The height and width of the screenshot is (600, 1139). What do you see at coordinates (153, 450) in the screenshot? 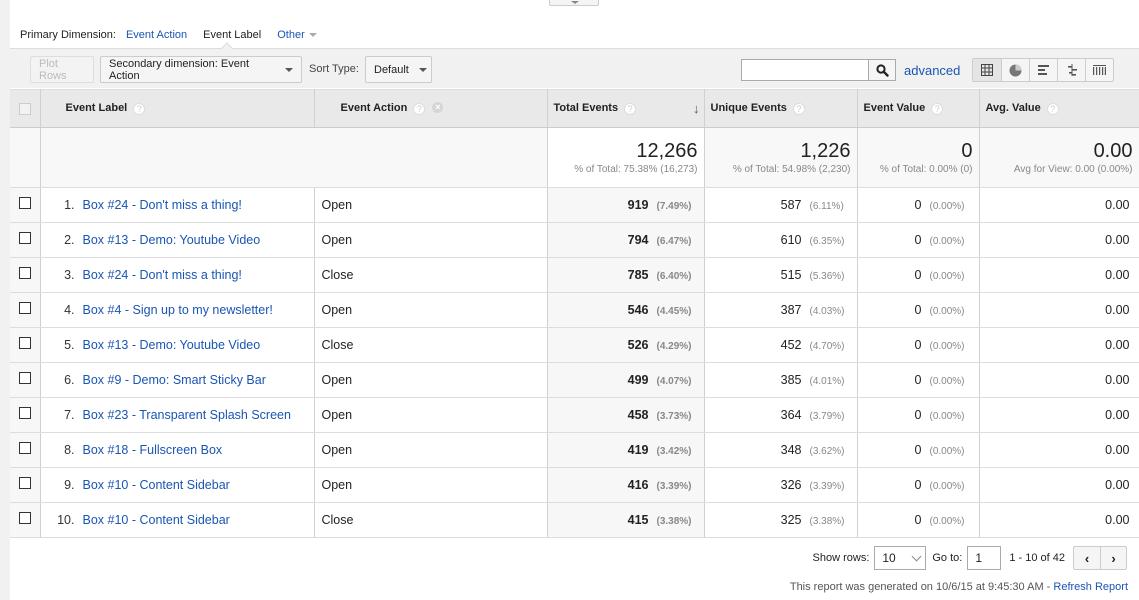
I see `event-label-link: Box #18 - Fullscreen Box` at bounding box center [153, 450].